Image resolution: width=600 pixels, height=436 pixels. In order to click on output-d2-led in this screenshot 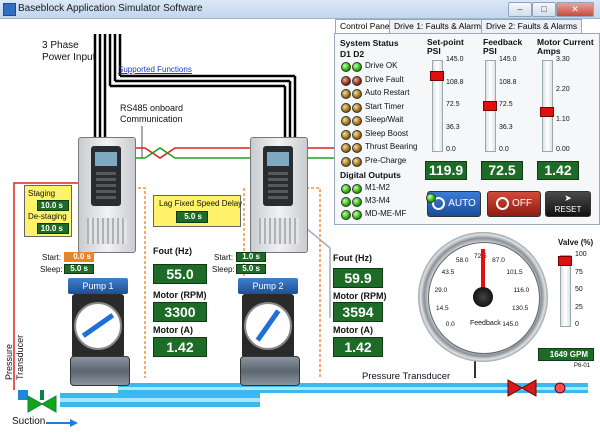, I will do `click(357, 189)`.